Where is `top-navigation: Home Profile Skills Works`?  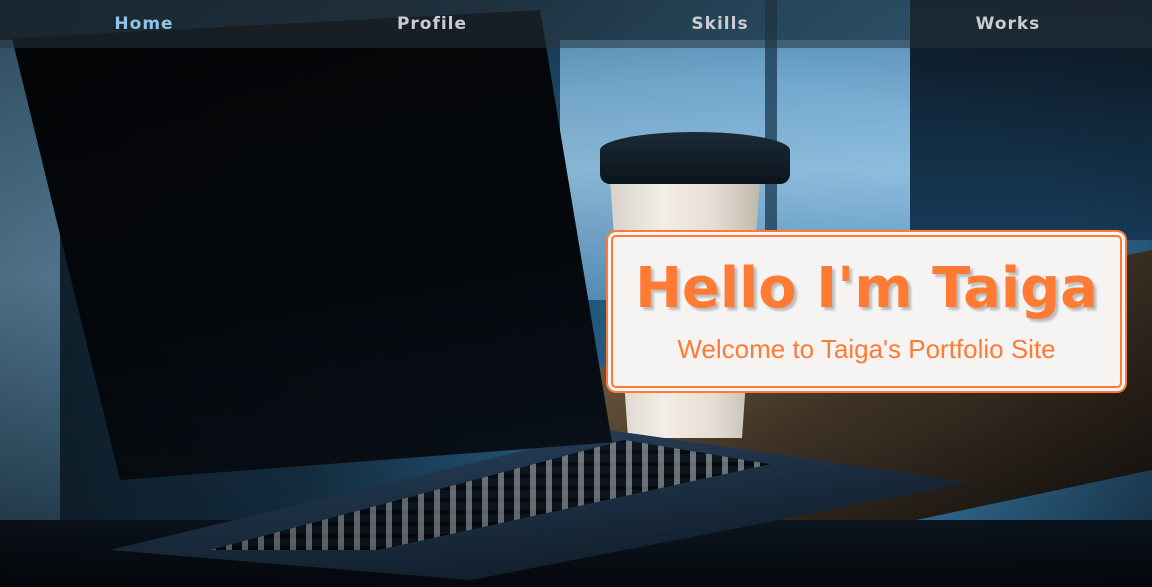 top-navigation: Home Profile Skills Works is located at coordinates (576, 24).